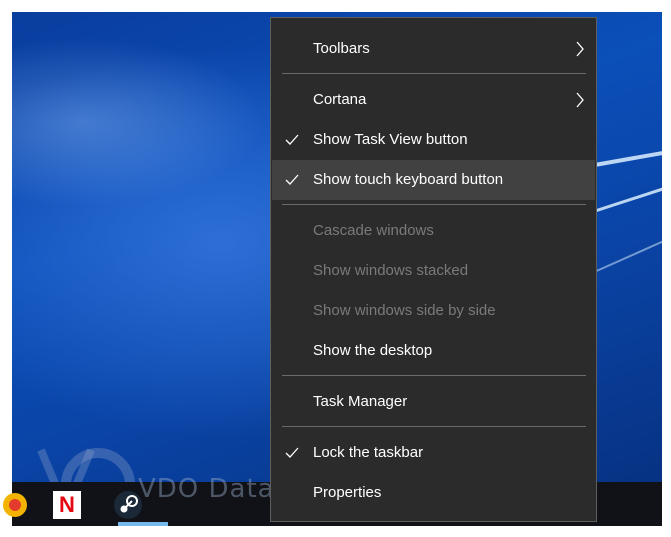  Describe the element at coordinates (391, 270) in the screenshot. I see `menu-item-label: Show windows stacked` at that location.